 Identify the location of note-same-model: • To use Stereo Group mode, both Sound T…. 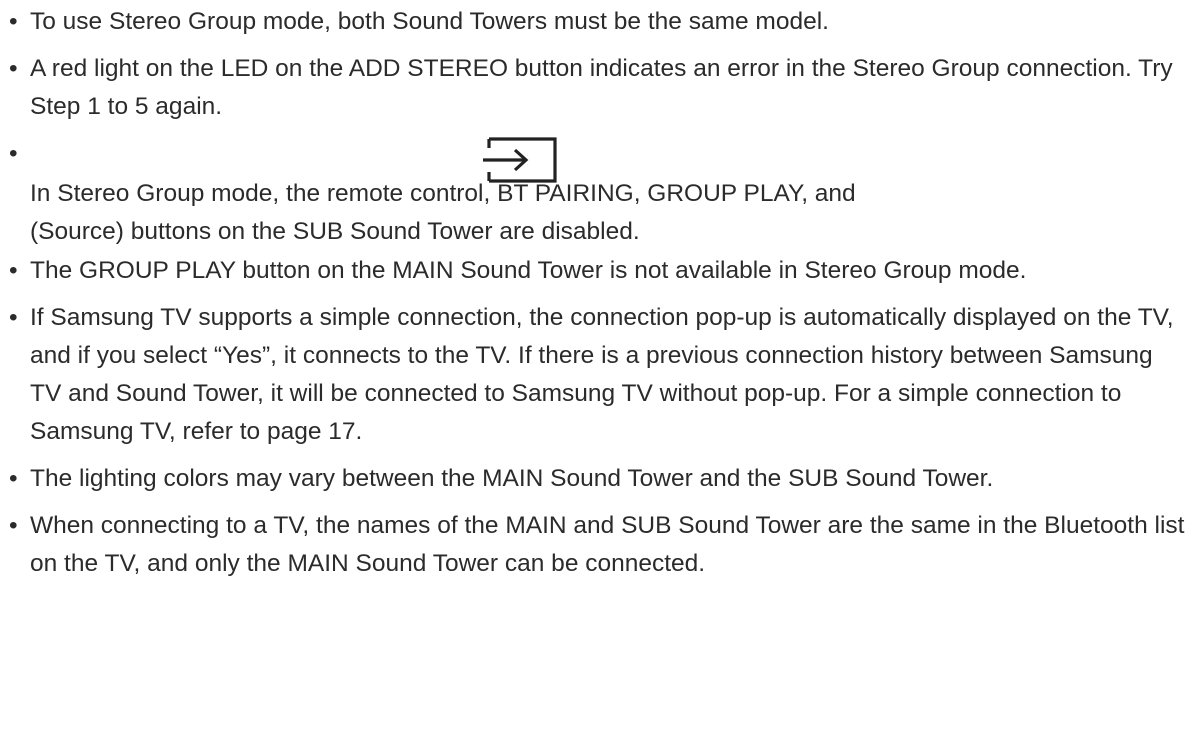
(599, 22).